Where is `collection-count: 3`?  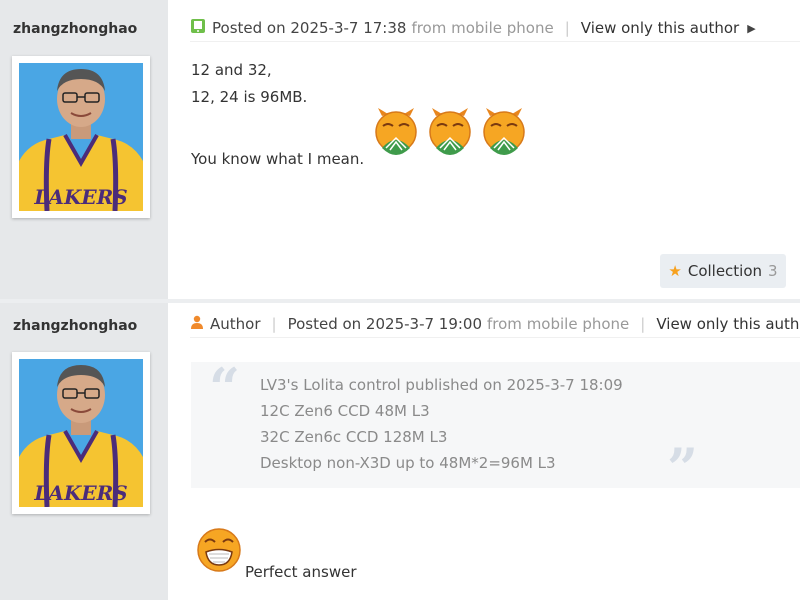
collection-count: 3 is located at coordinates (773, 271).